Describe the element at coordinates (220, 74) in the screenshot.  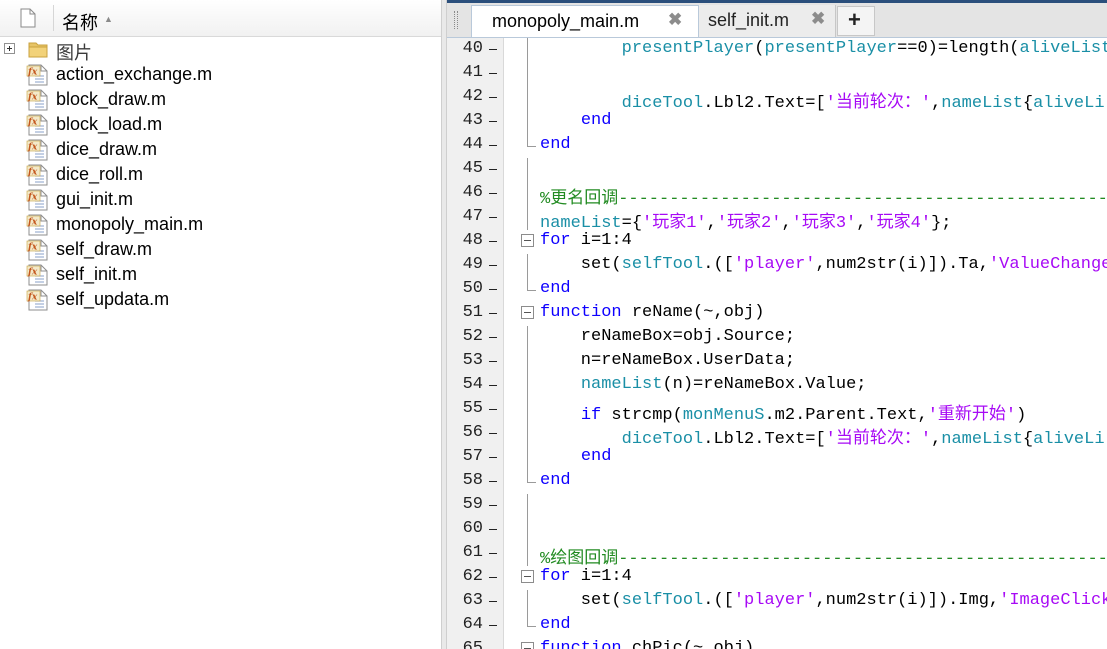
I see `file-row: fx action_exchange.m` at that location.